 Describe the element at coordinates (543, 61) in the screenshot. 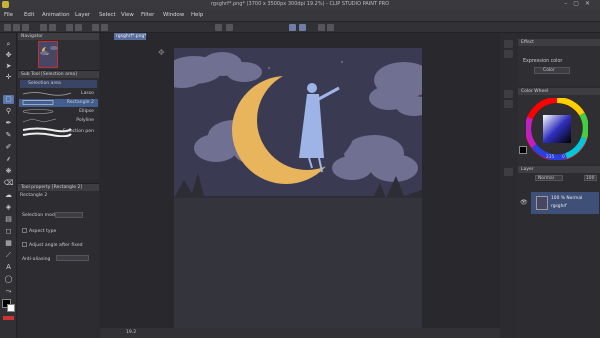

I see `expression-color-label: Expression color` at that location.